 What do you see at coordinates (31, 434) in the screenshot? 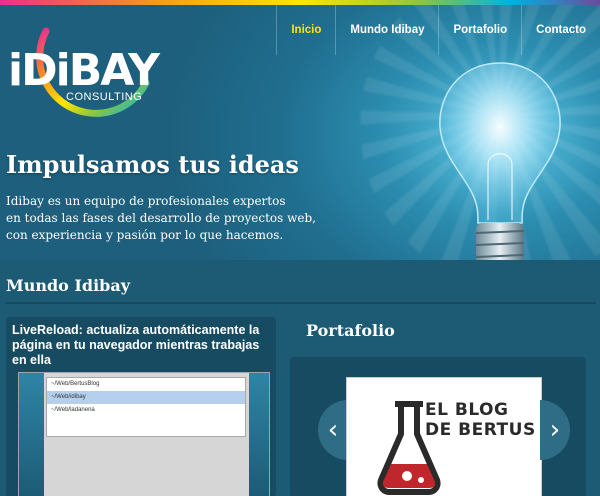
I see `screenshot-sidebar-left` at bounding box center [31, 434].